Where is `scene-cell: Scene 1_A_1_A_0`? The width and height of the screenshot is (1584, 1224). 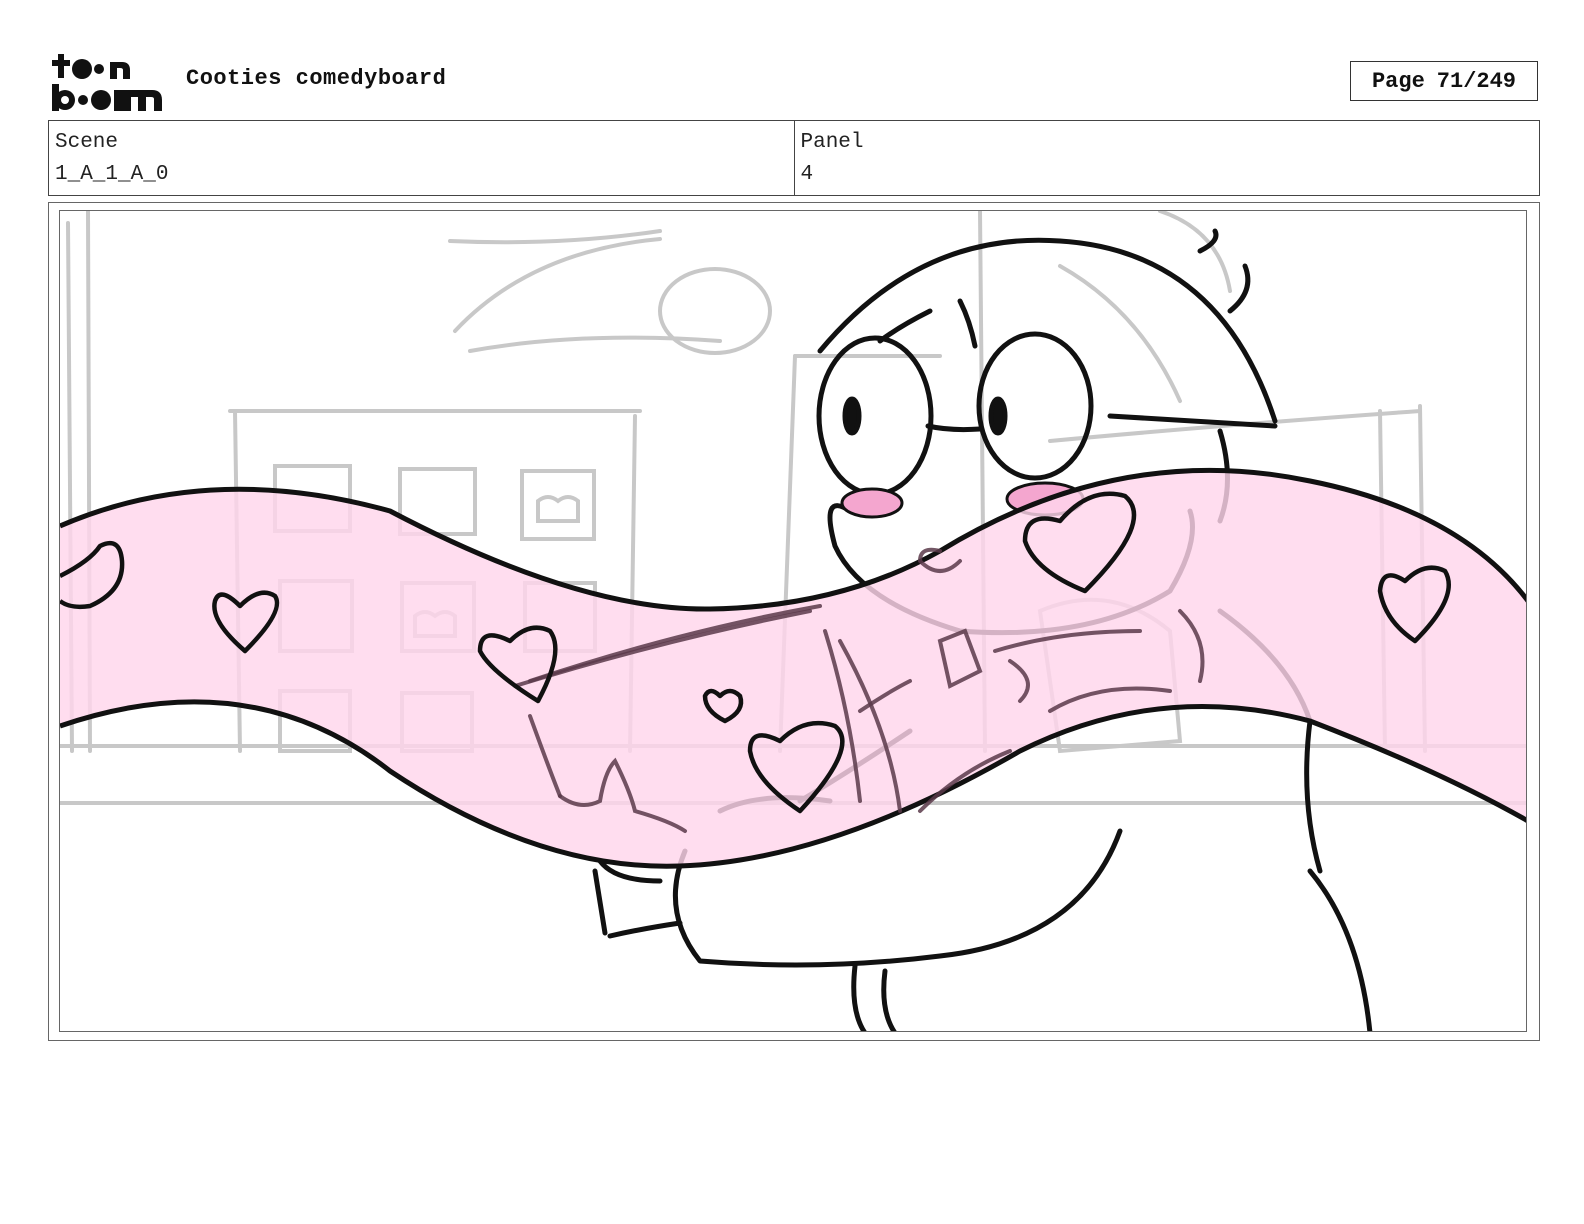
scene-cell: Scene 1_A_1_A_0 is located at coordinates (421, 158).